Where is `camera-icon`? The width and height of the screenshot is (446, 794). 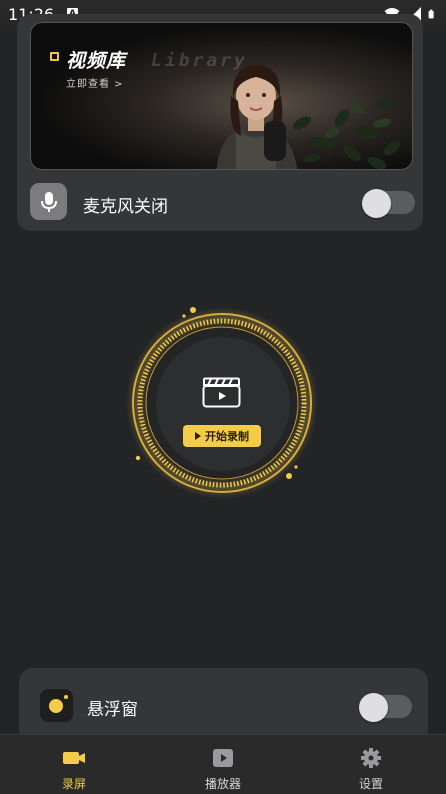
camera-icon is located at coordinates (74, 758).